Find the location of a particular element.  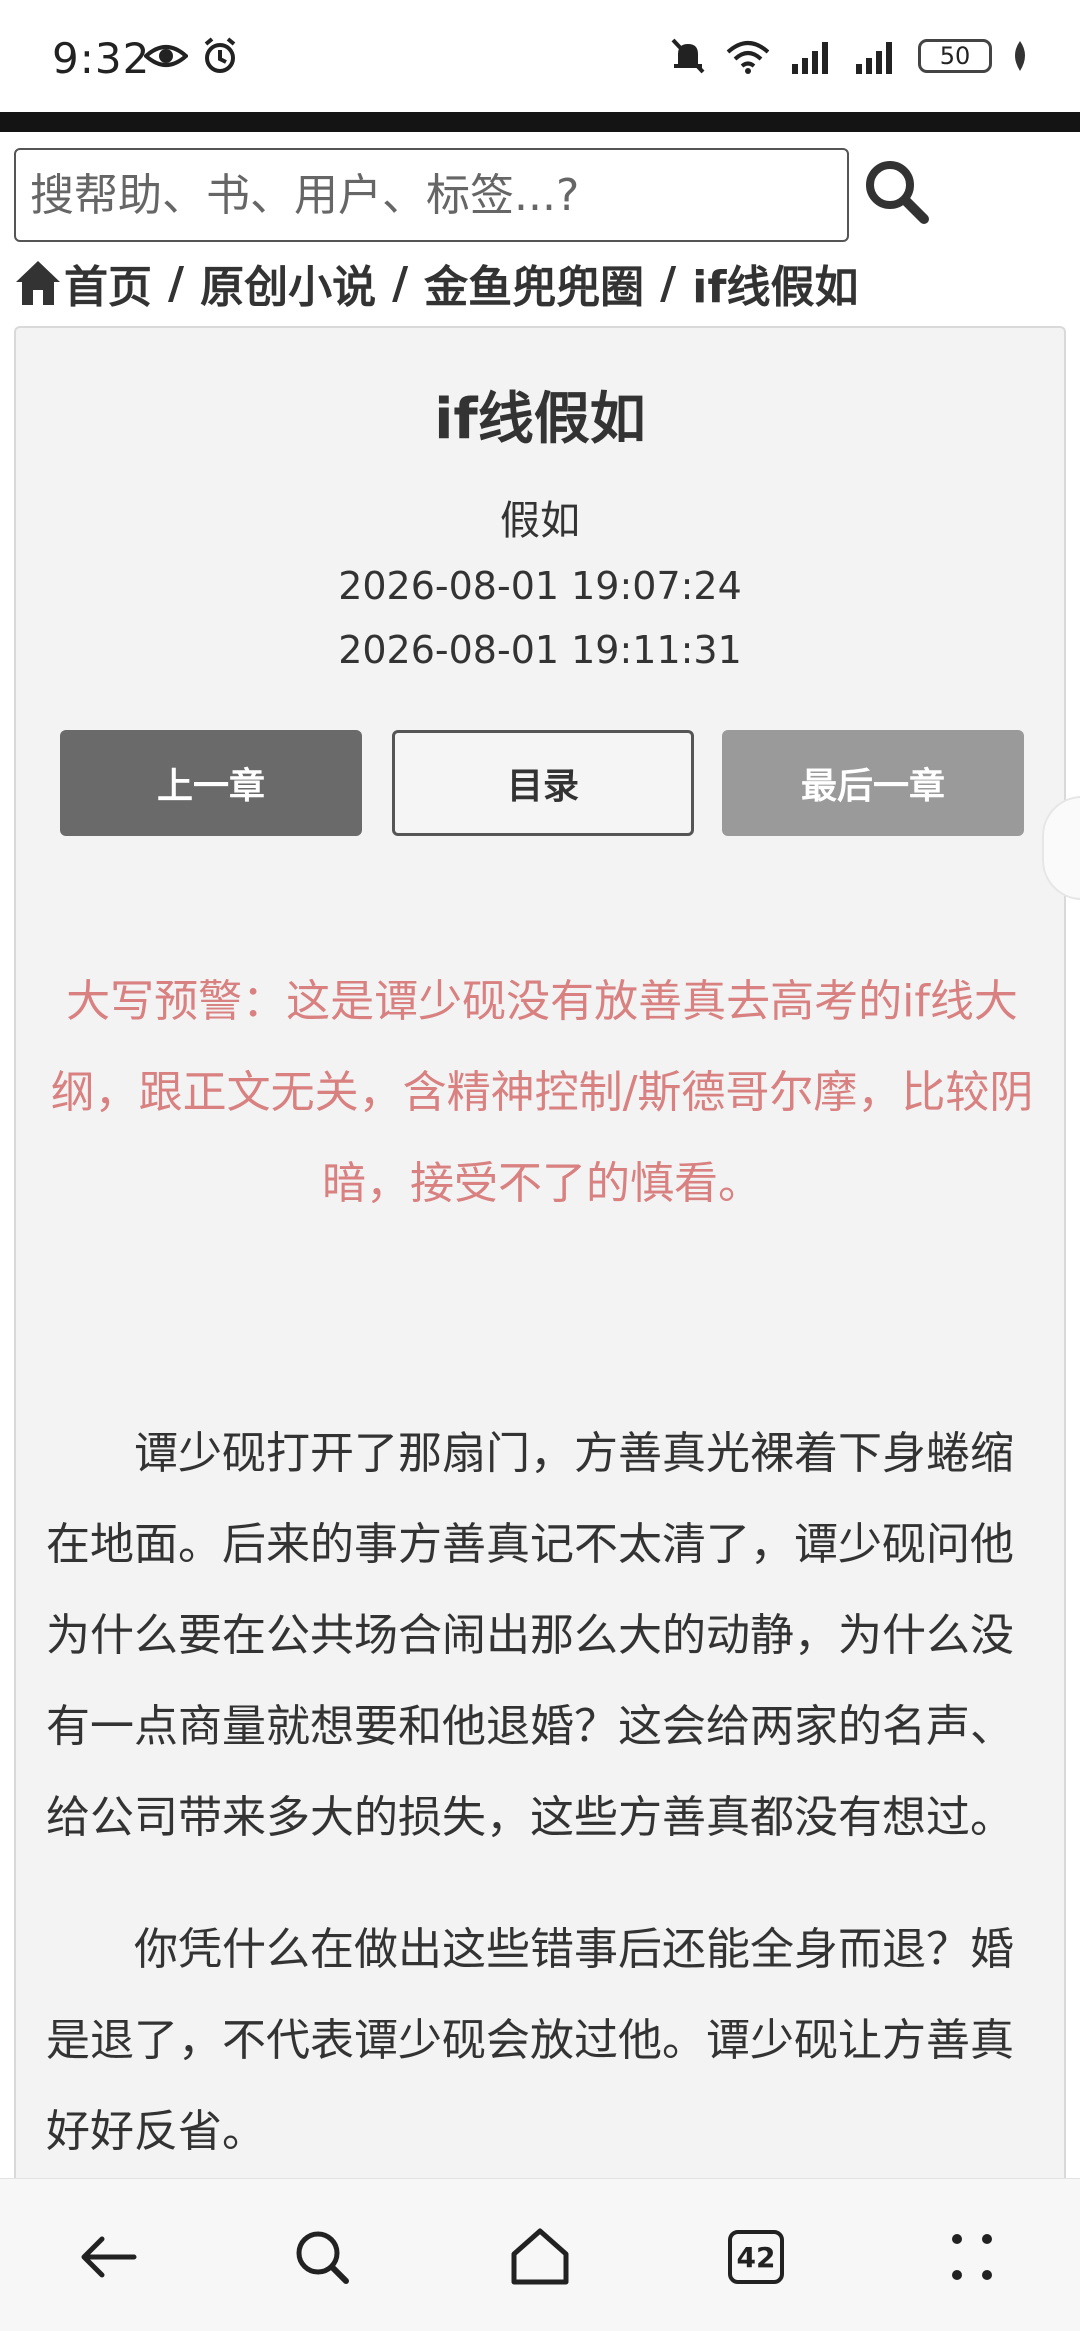

top-rule is located at coordinates (540, 122).